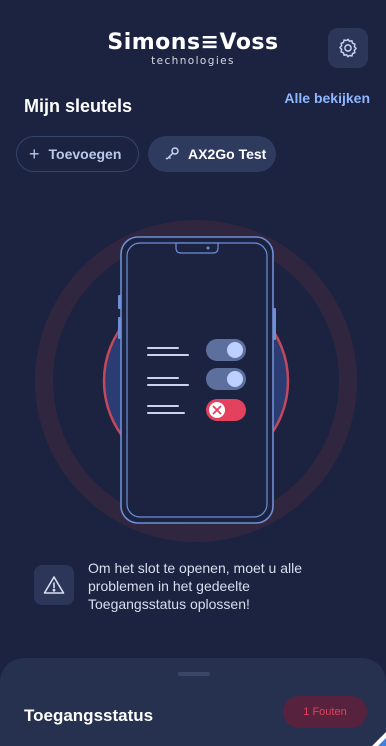  I want to click on see-all-link: Alle bekijken, so click(327, 98).